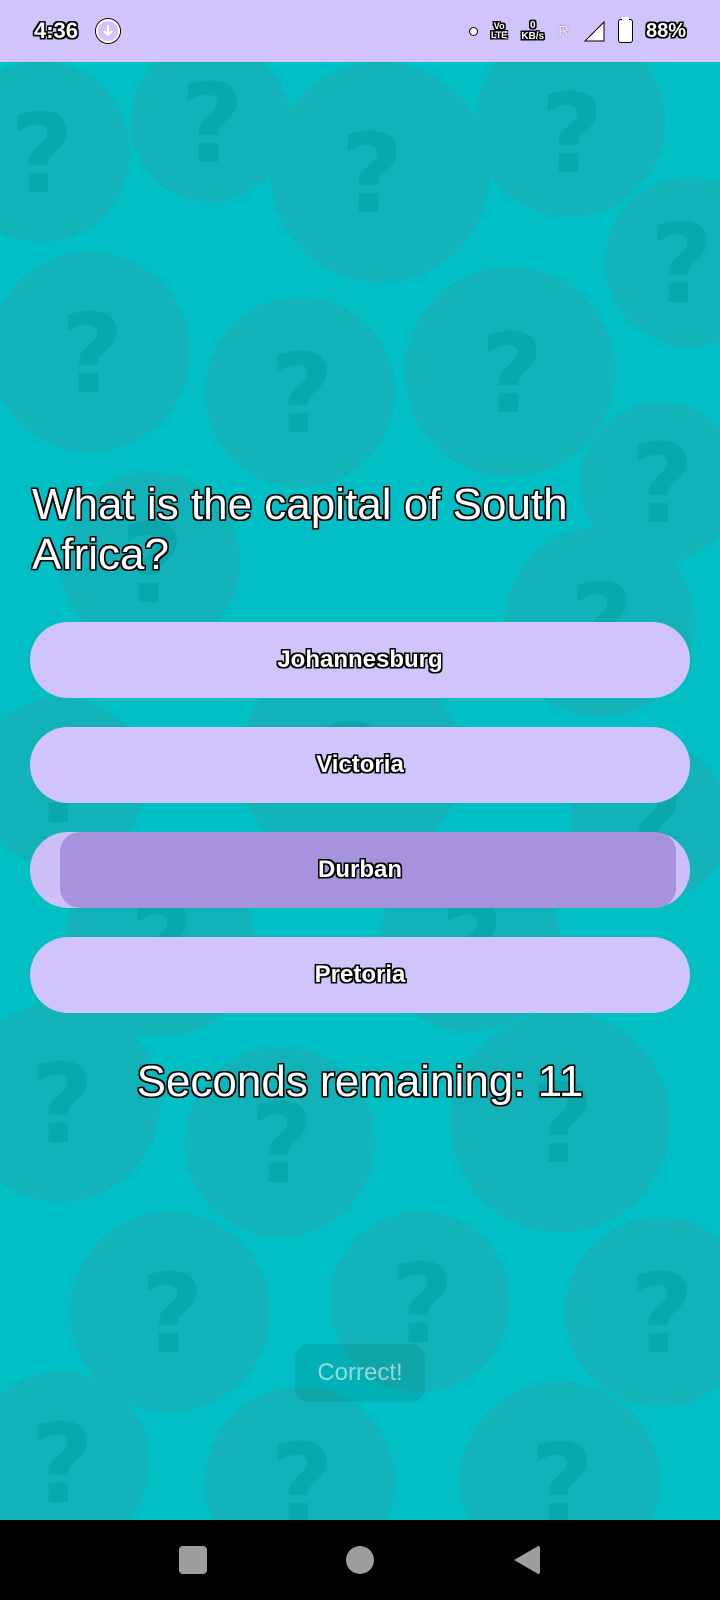 The height and width of the screenshot is (1600, 720). I want to click on answer-label: Johannesburg, so click(360, 659).